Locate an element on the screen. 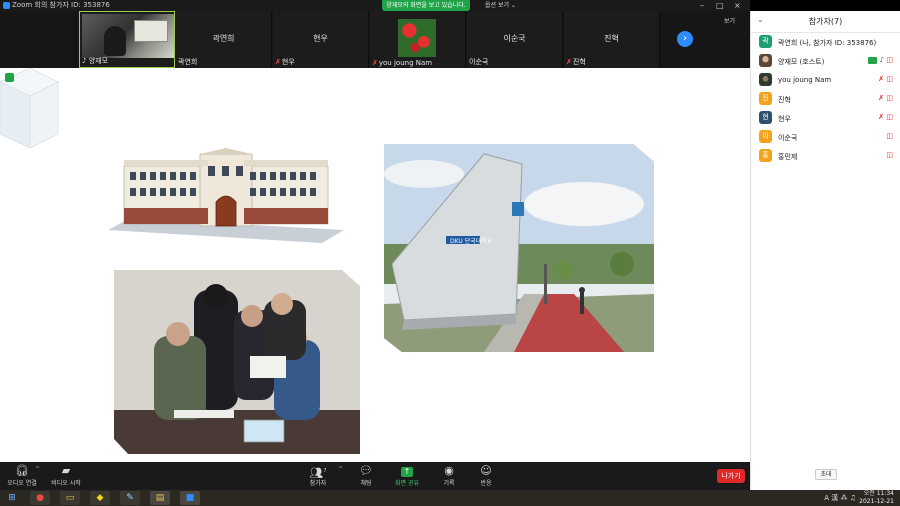  share-screen-icon: ↑ is located at coordinates (407, 471).